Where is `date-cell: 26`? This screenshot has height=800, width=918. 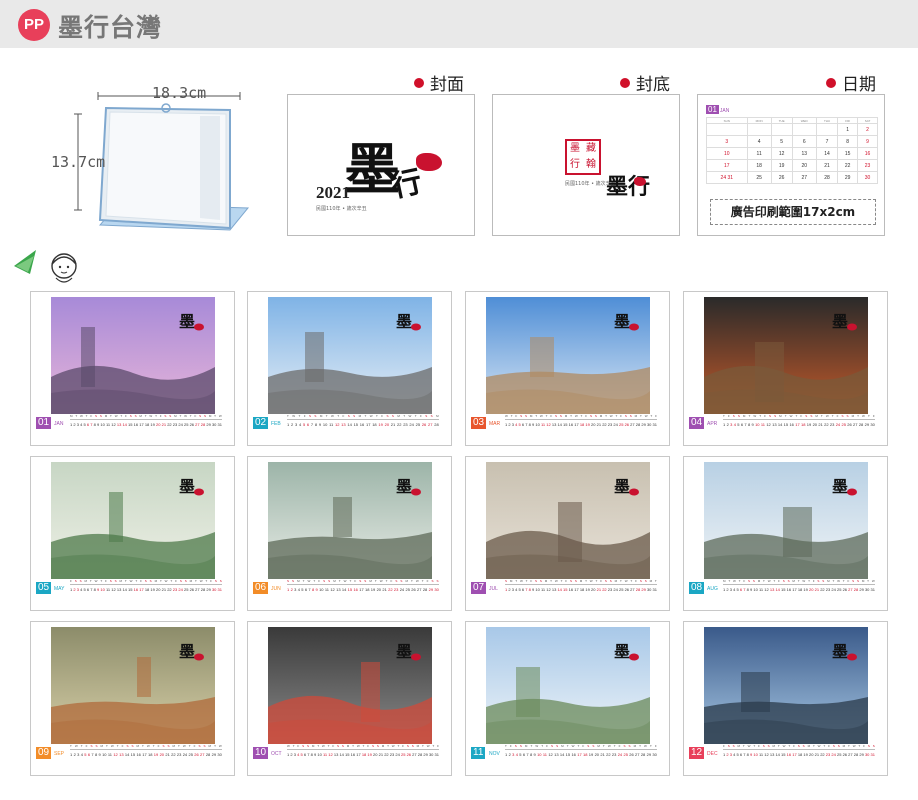 date-cell: 26 is located at coordinates (781, 177).